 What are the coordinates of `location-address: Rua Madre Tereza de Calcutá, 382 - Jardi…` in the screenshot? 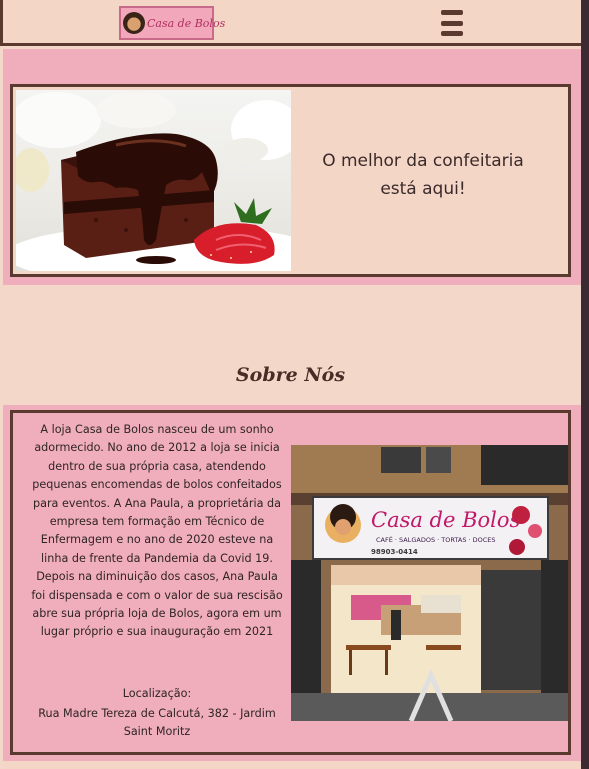 It's located at (157, 722).